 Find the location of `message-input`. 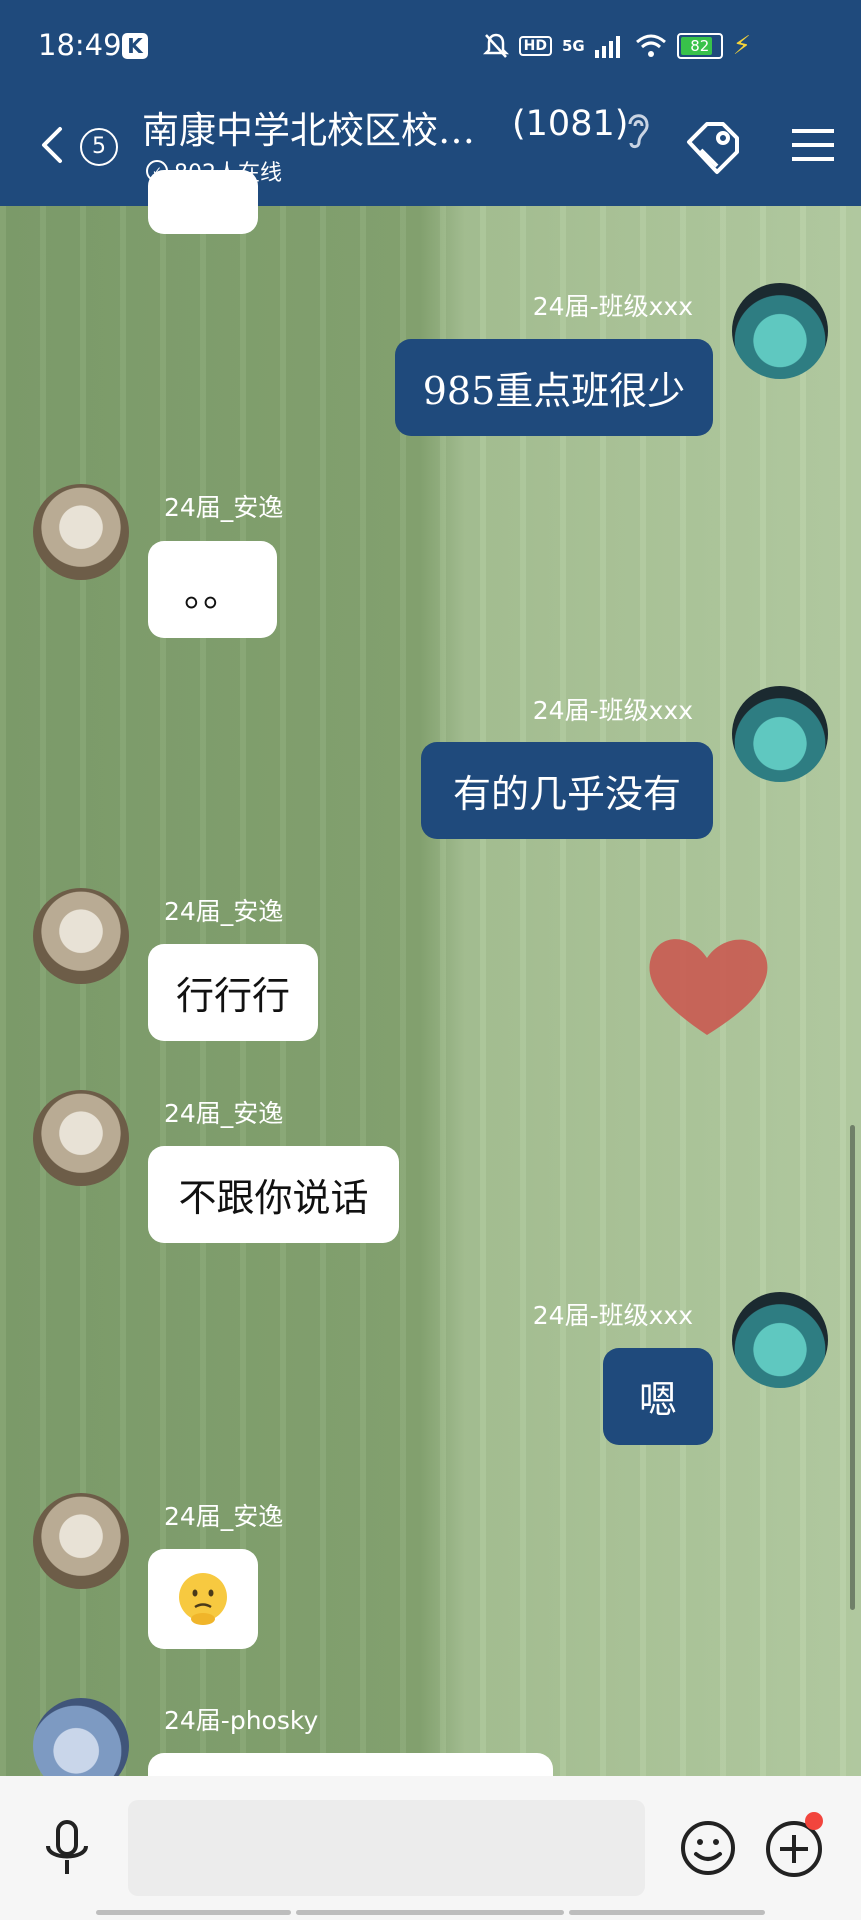

message-input is located at coordinates (386, 1848).